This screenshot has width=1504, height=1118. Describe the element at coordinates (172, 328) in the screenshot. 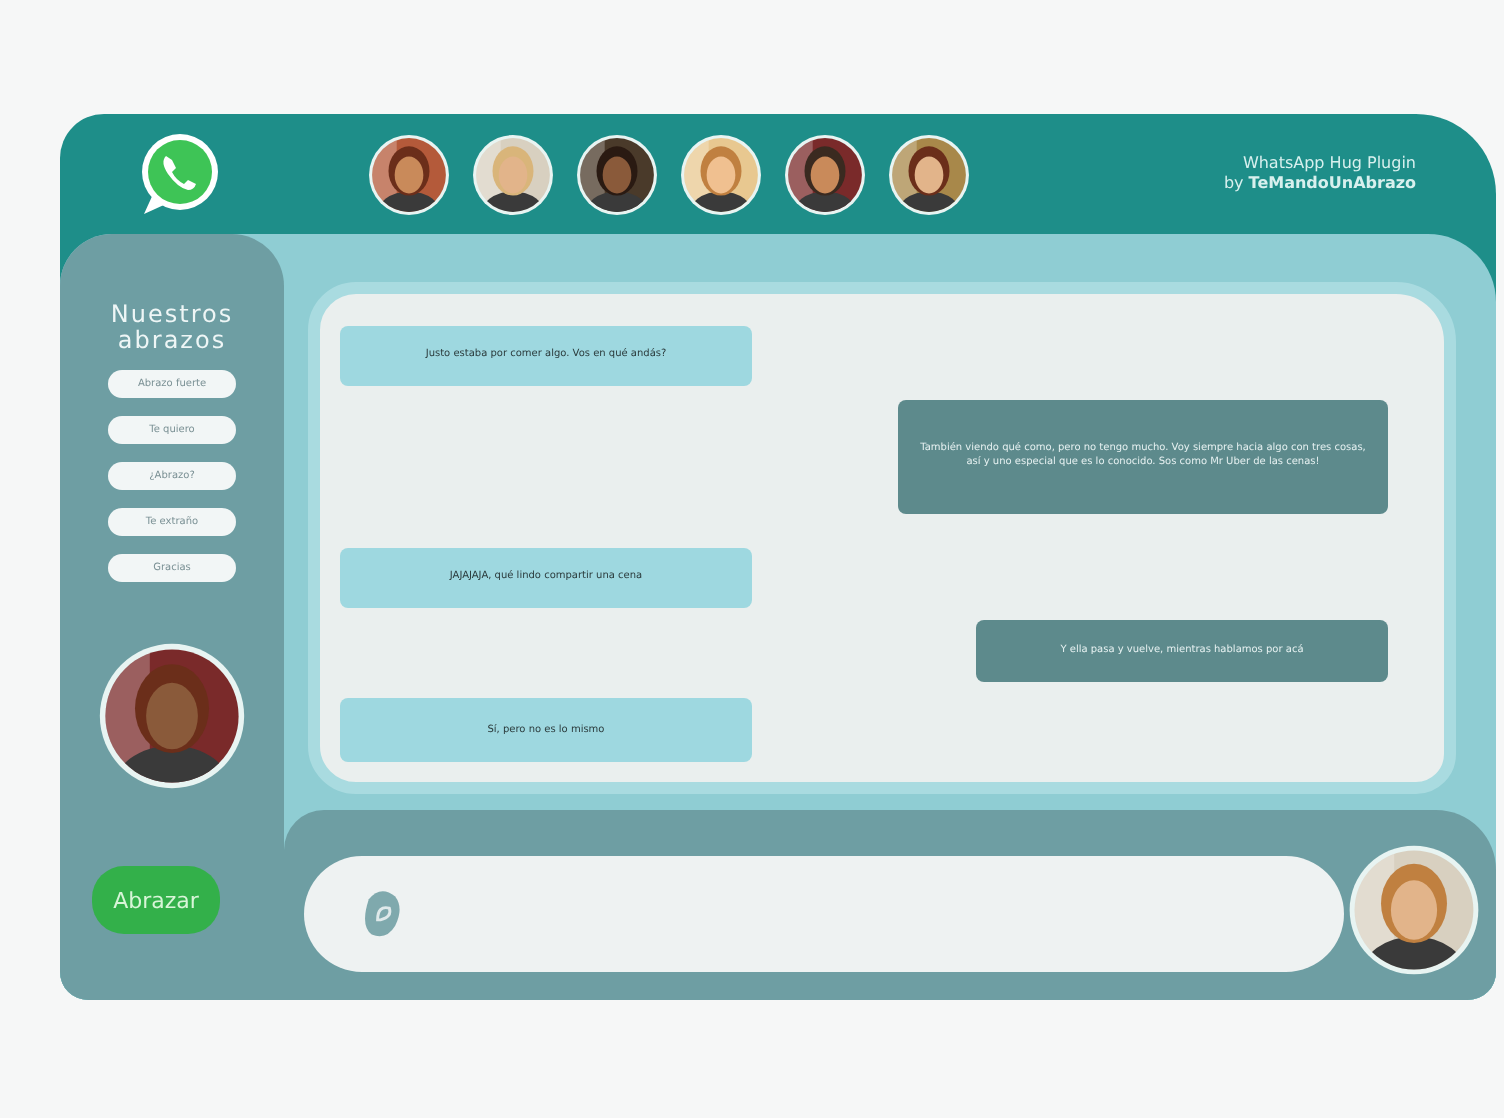

I see `sidebar-title: Nuestros abrazos` at that location.